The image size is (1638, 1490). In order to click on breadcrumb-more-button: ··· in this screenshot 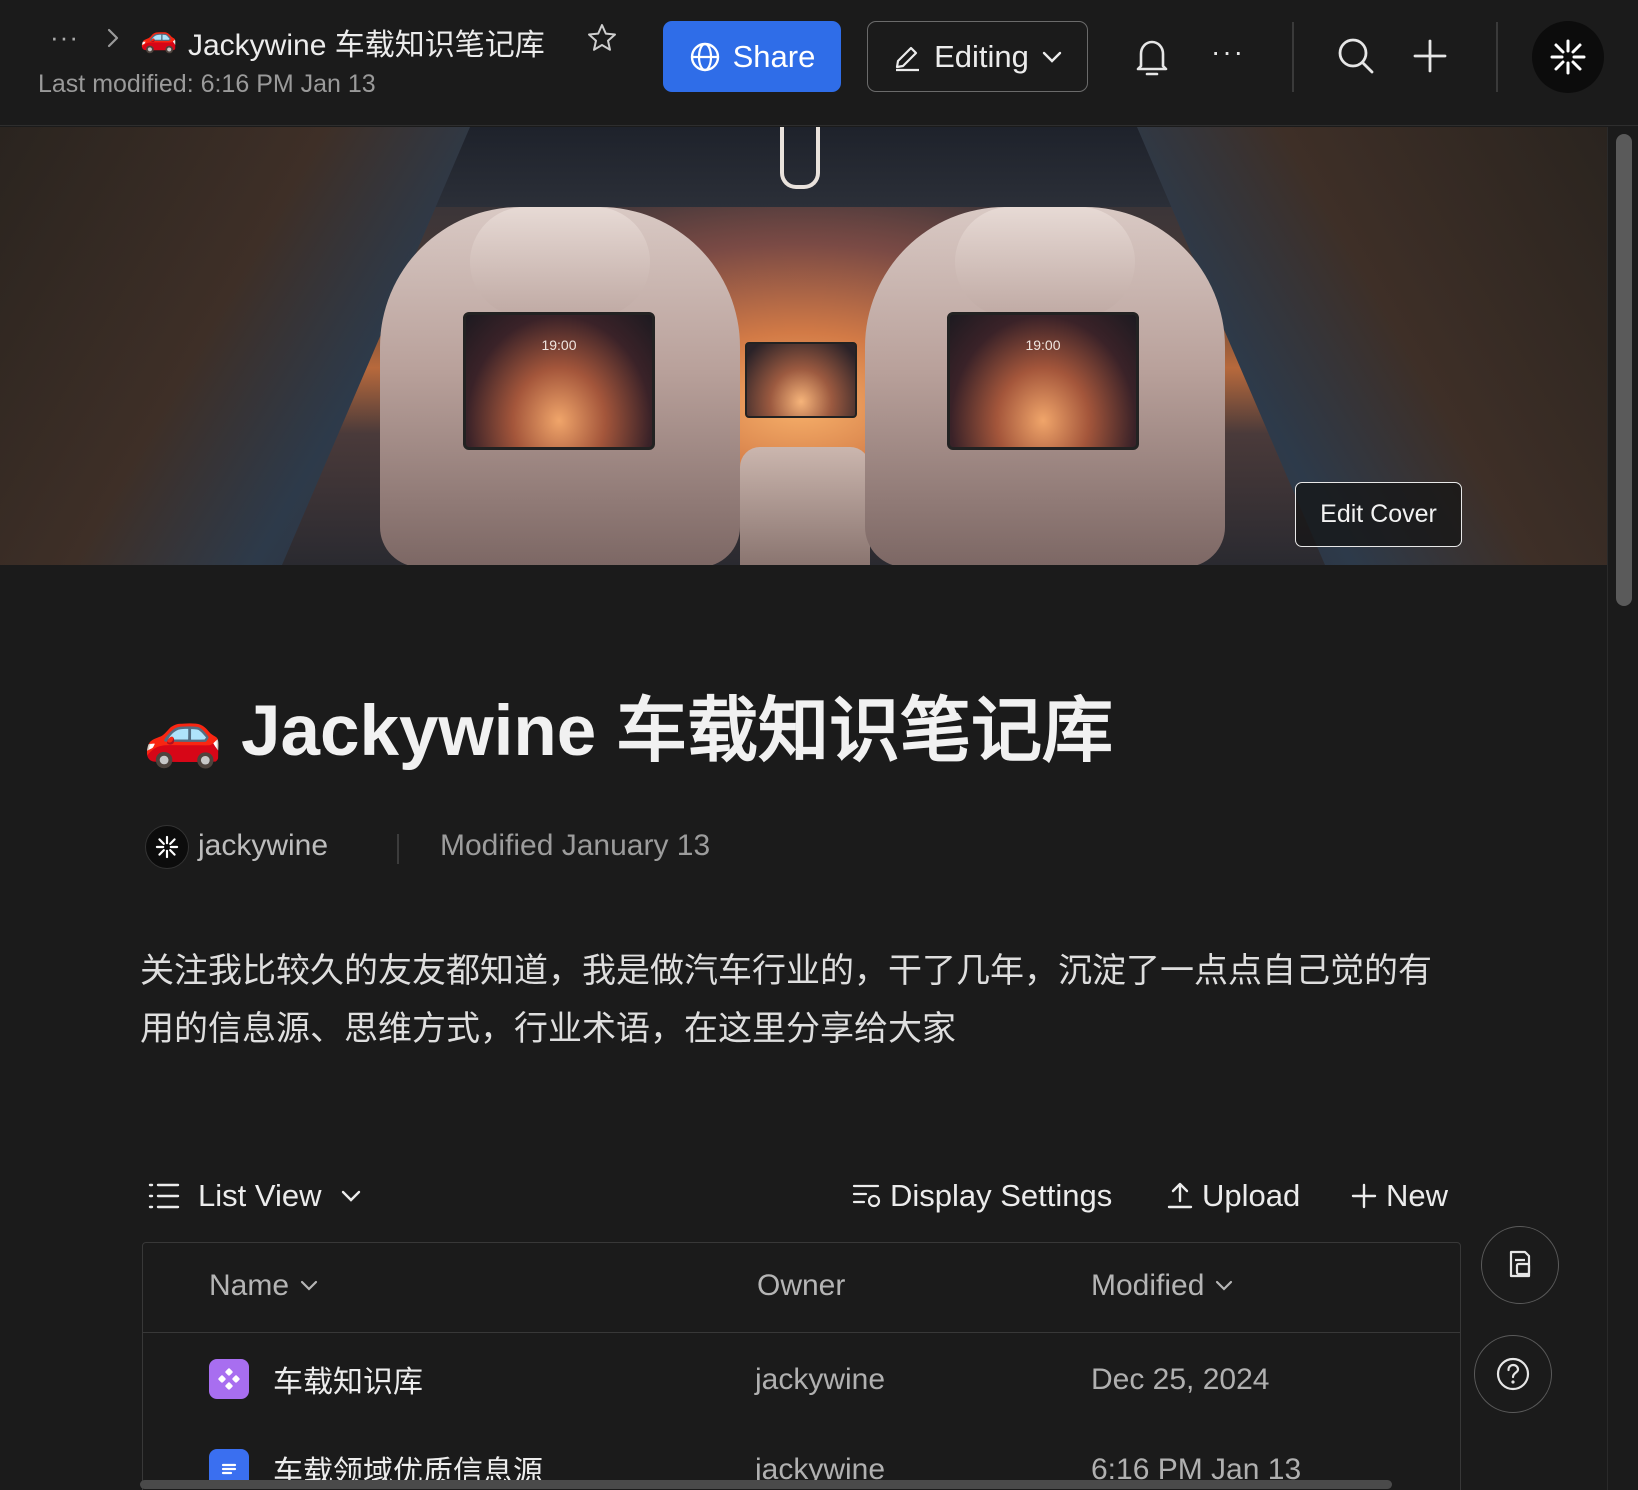, I will do `click(64, 37)`.